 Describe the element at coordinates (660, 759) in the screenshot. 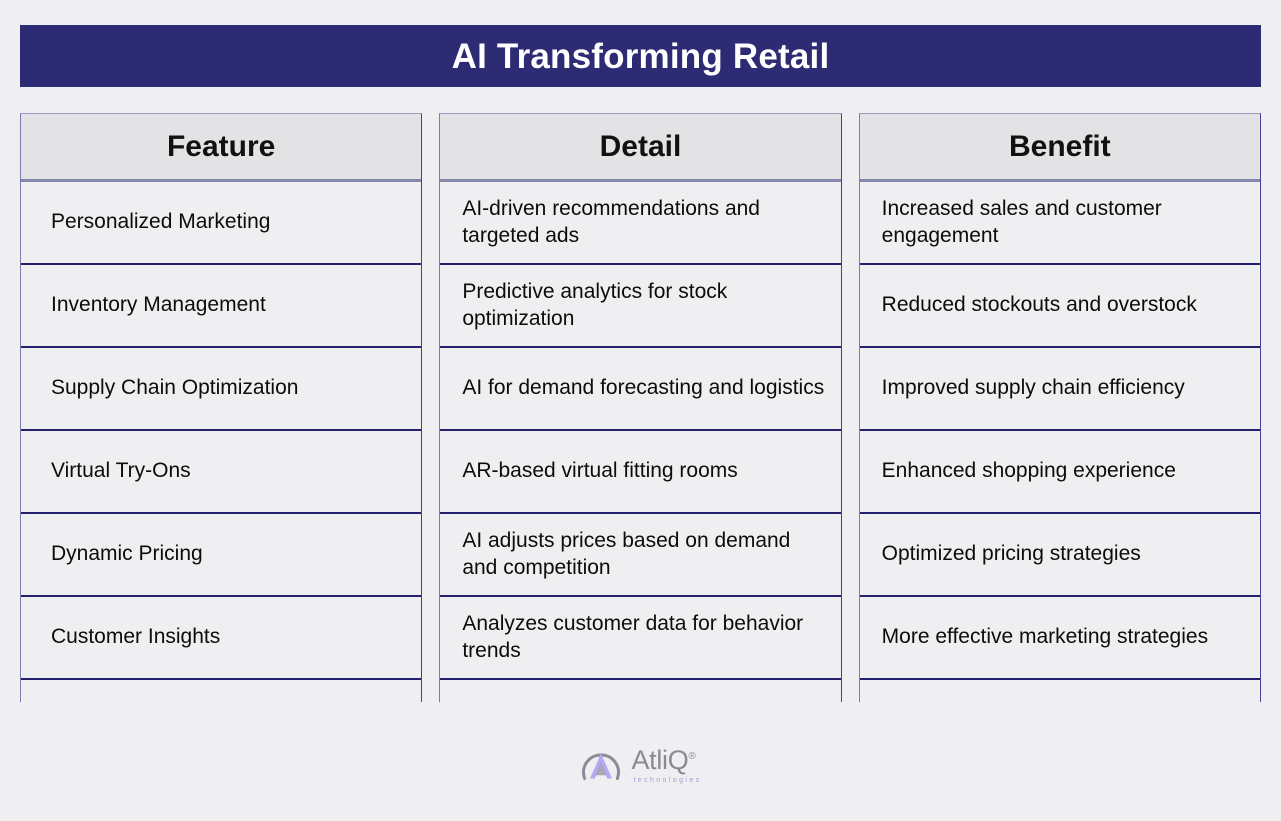

I see `logo-wordmark-text: AtliQ` at that location.